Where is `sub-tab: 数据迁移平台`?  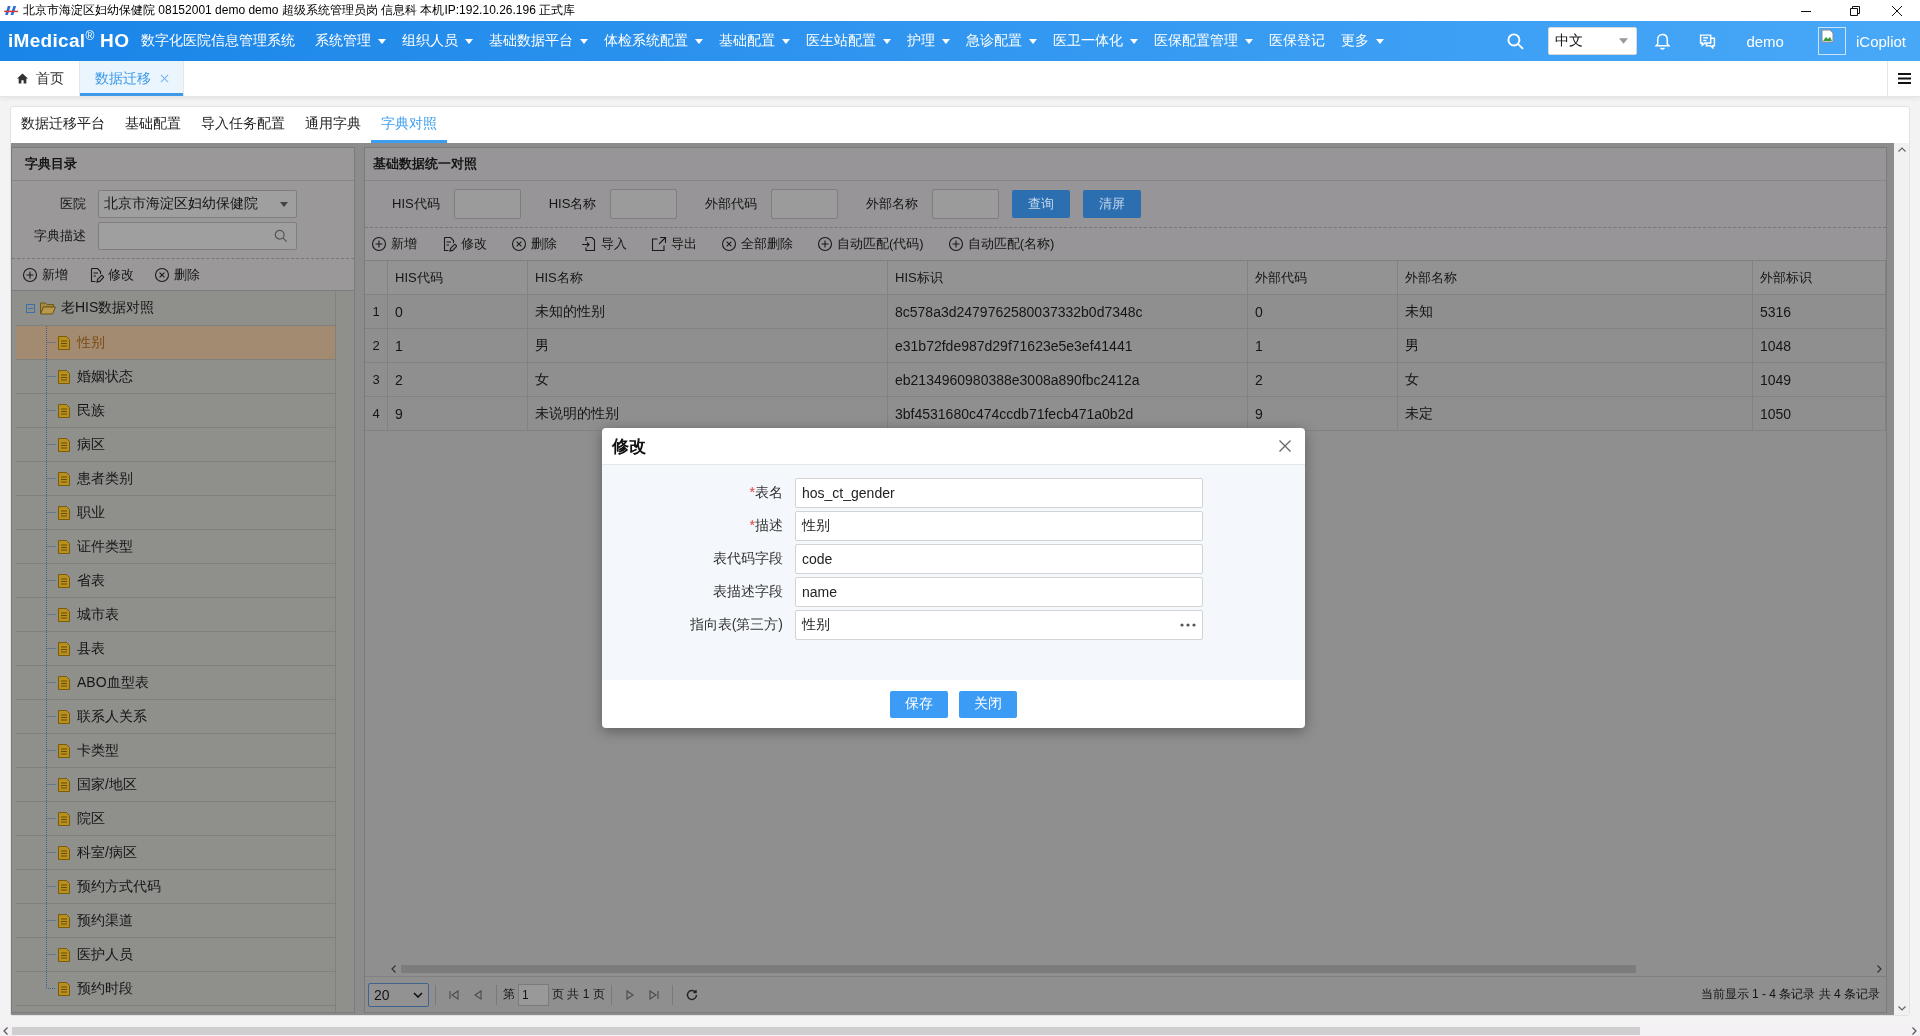 sub-tab: 数据迁移平台 is located at coordinates (63, 125).